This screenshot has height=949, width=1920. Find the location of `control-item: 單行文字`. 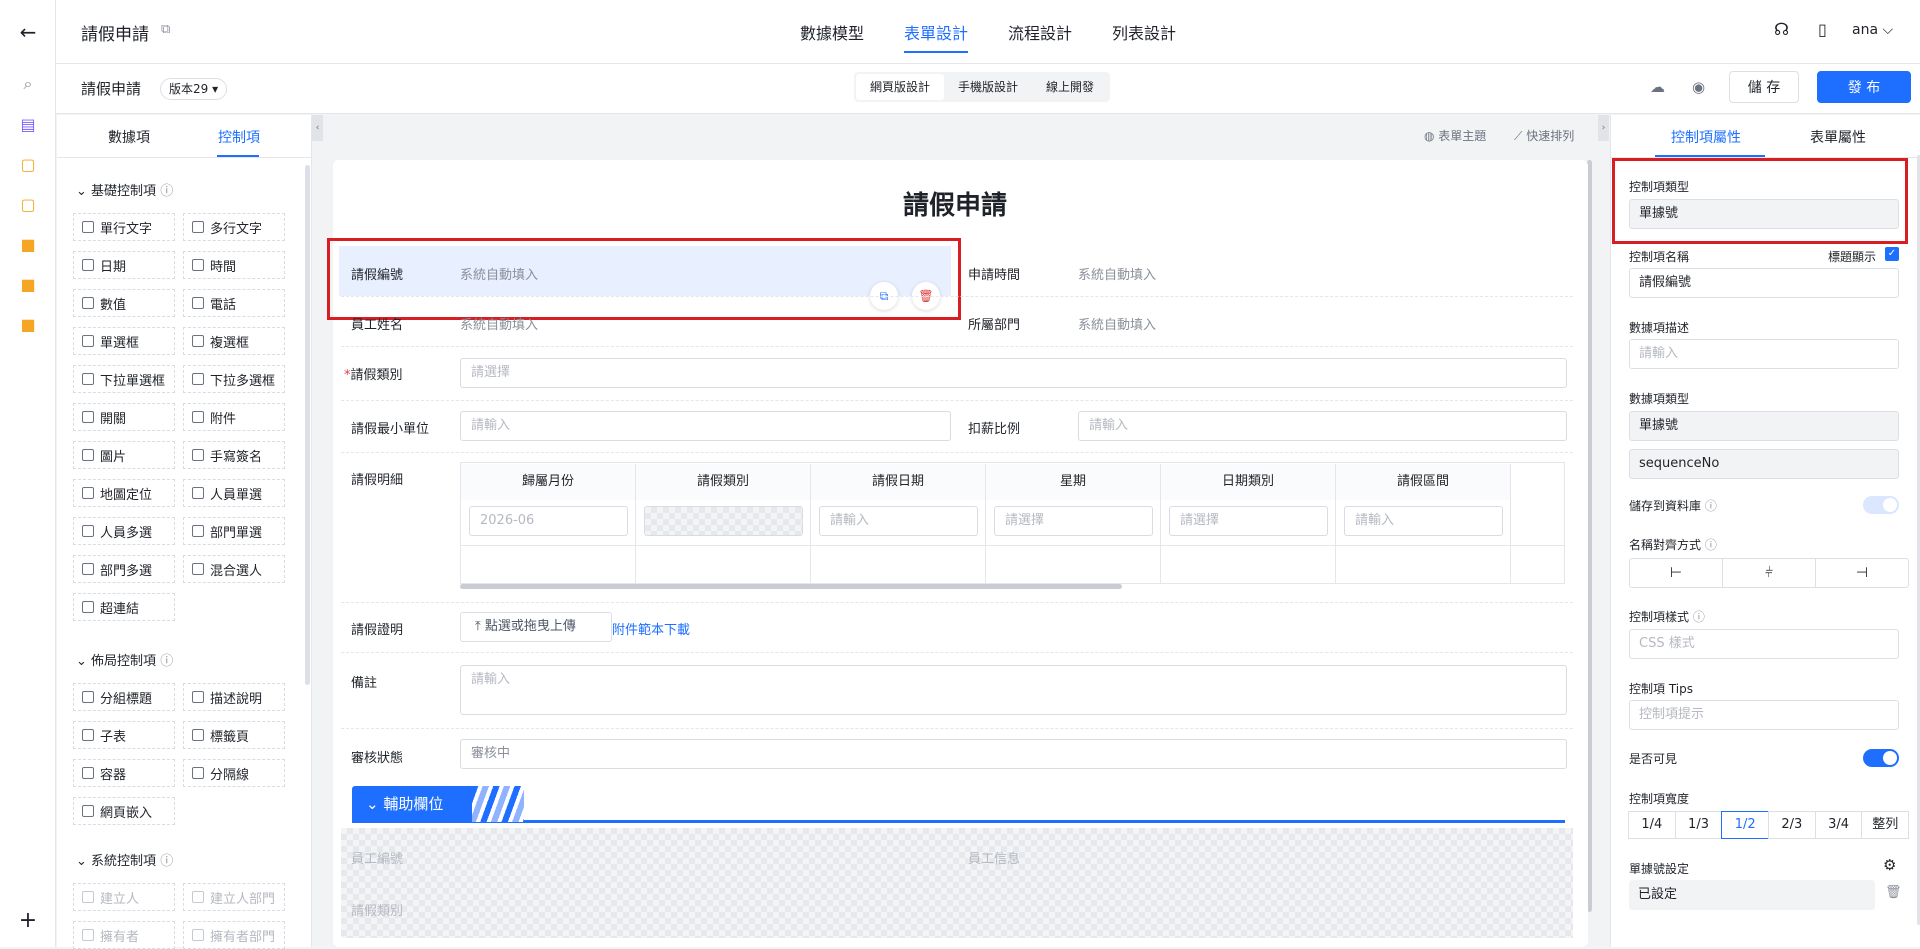

control-item: 單行文字 is located at coordinates (124, 227).